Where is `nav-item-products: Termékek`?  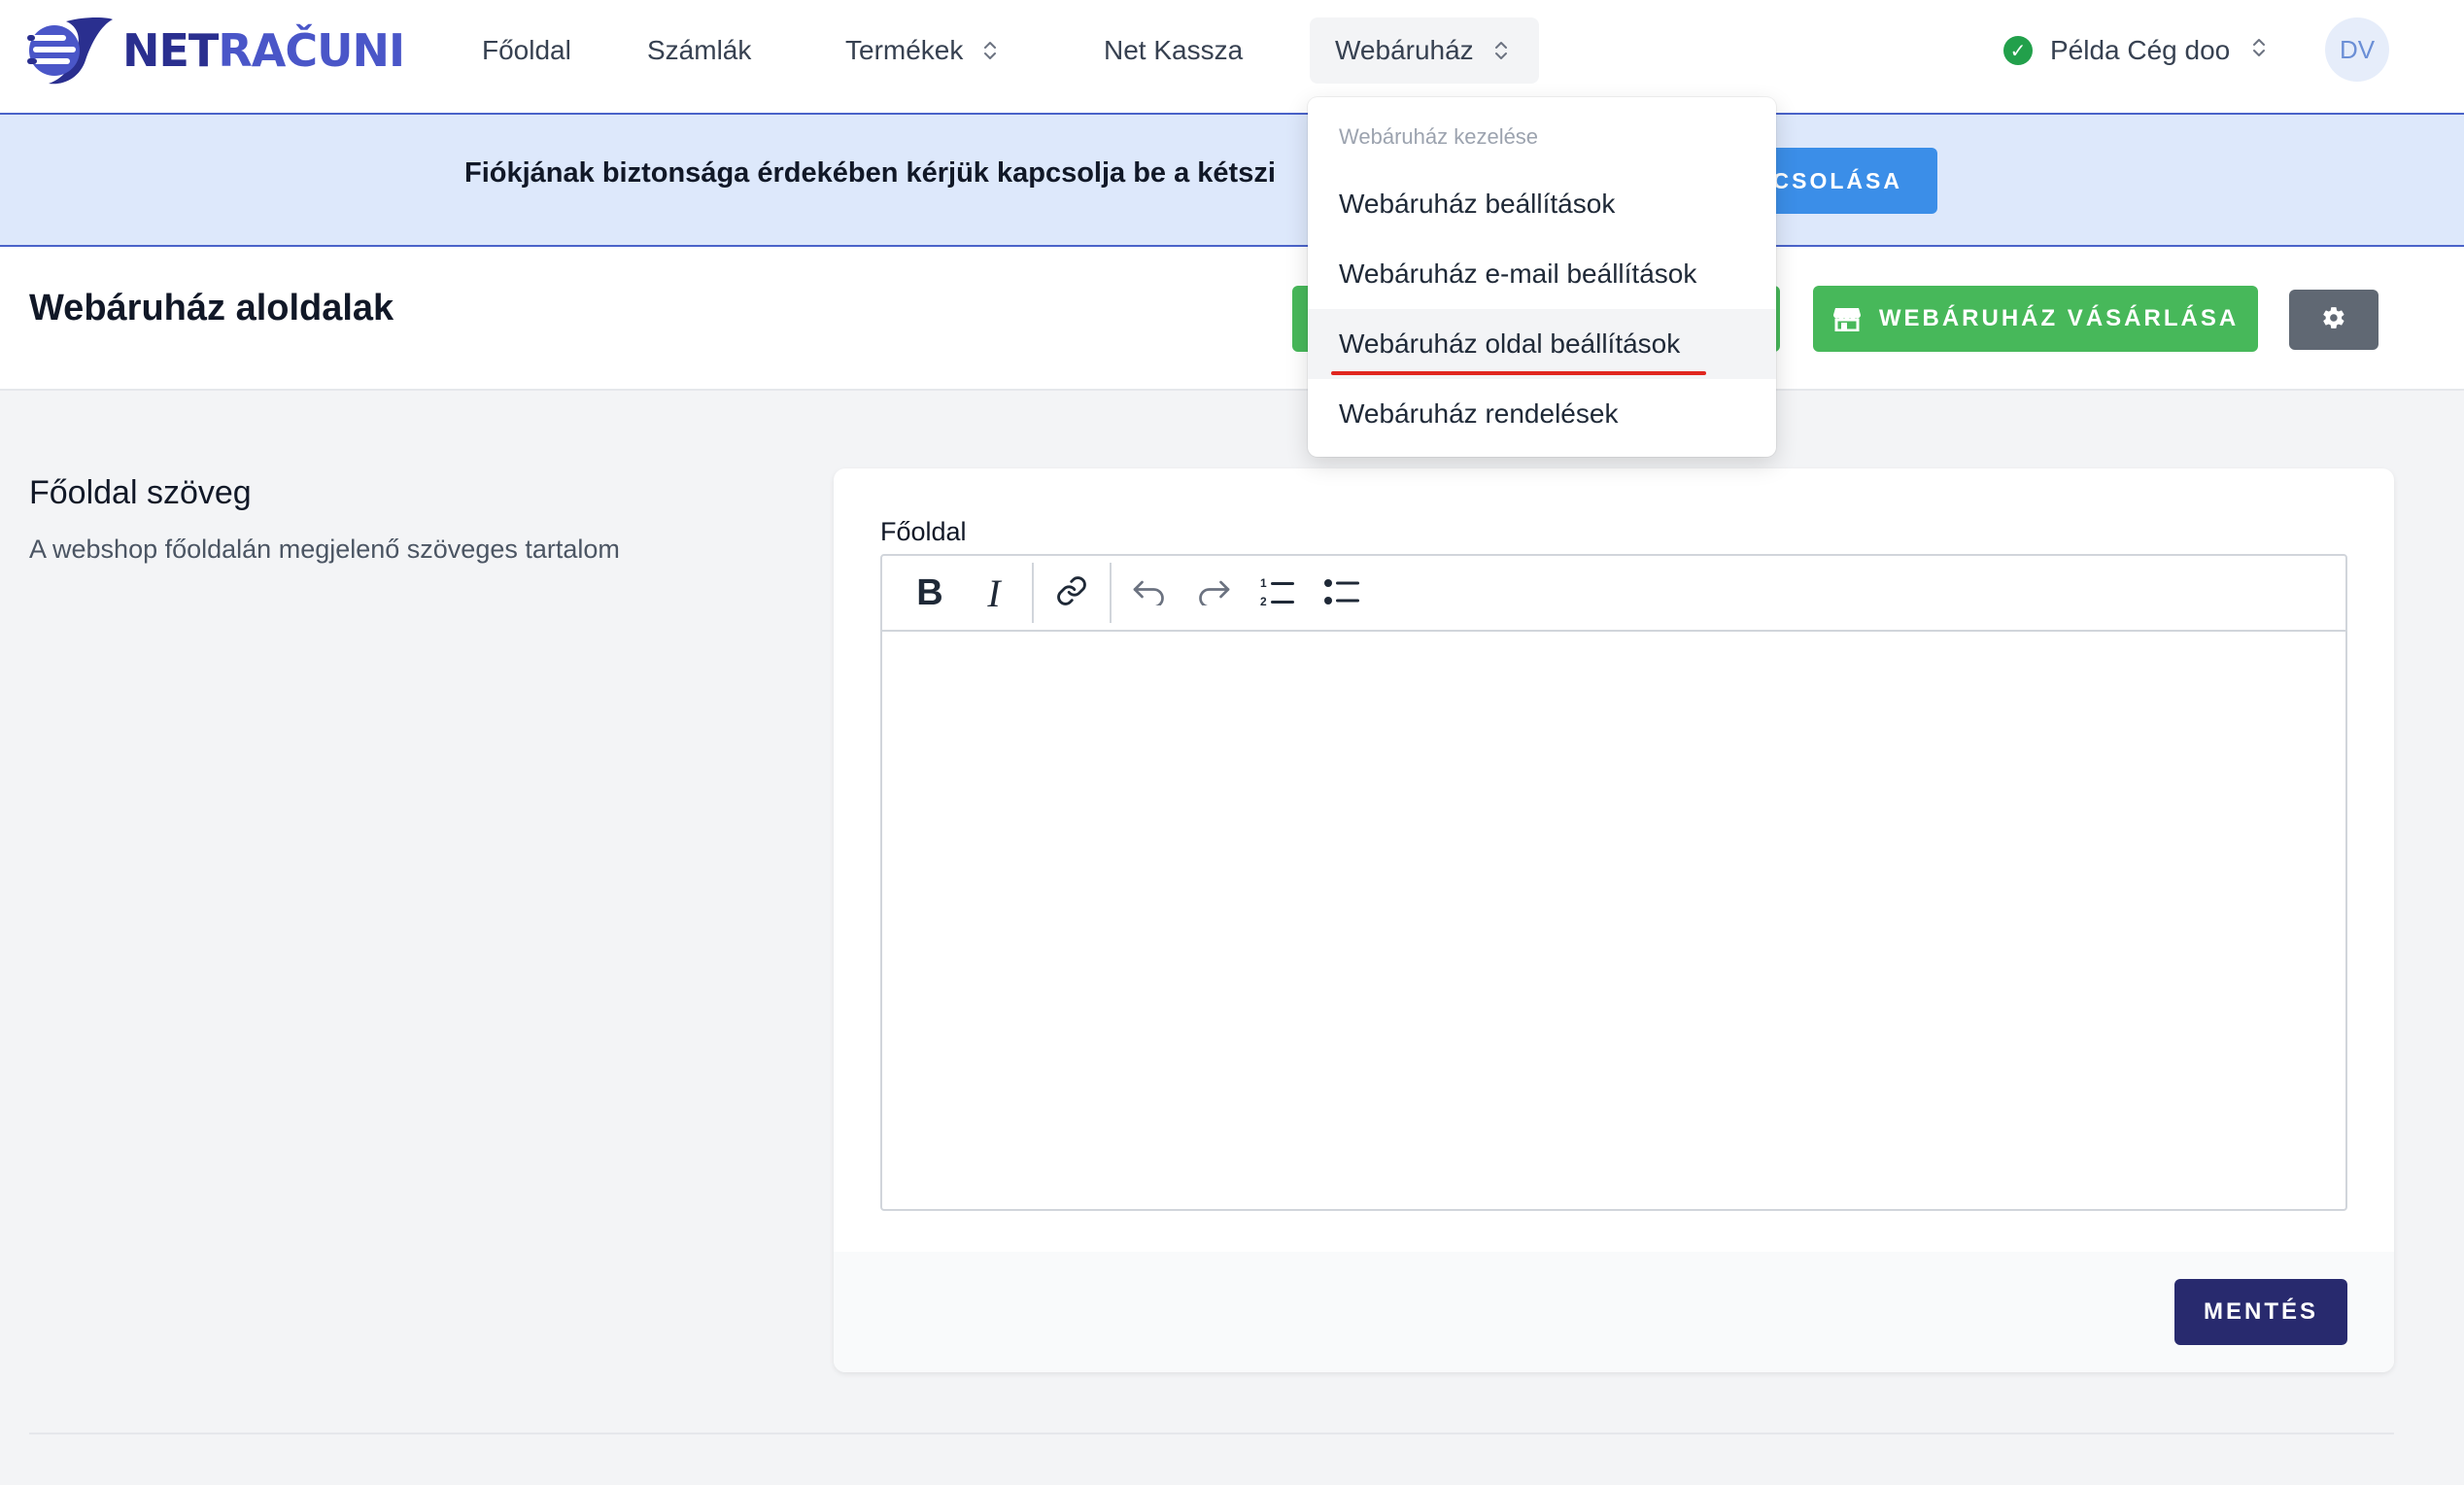
nav-item-products: Termékek is located at coordinates (921, 50).